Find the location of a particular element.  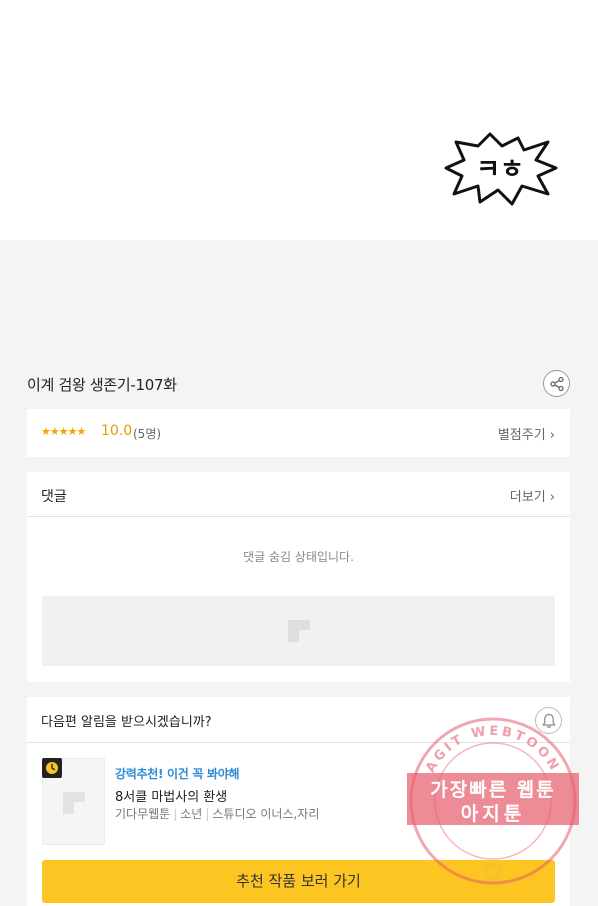

comments-more-link: 더보기 › is located at coordinates (532, 495).